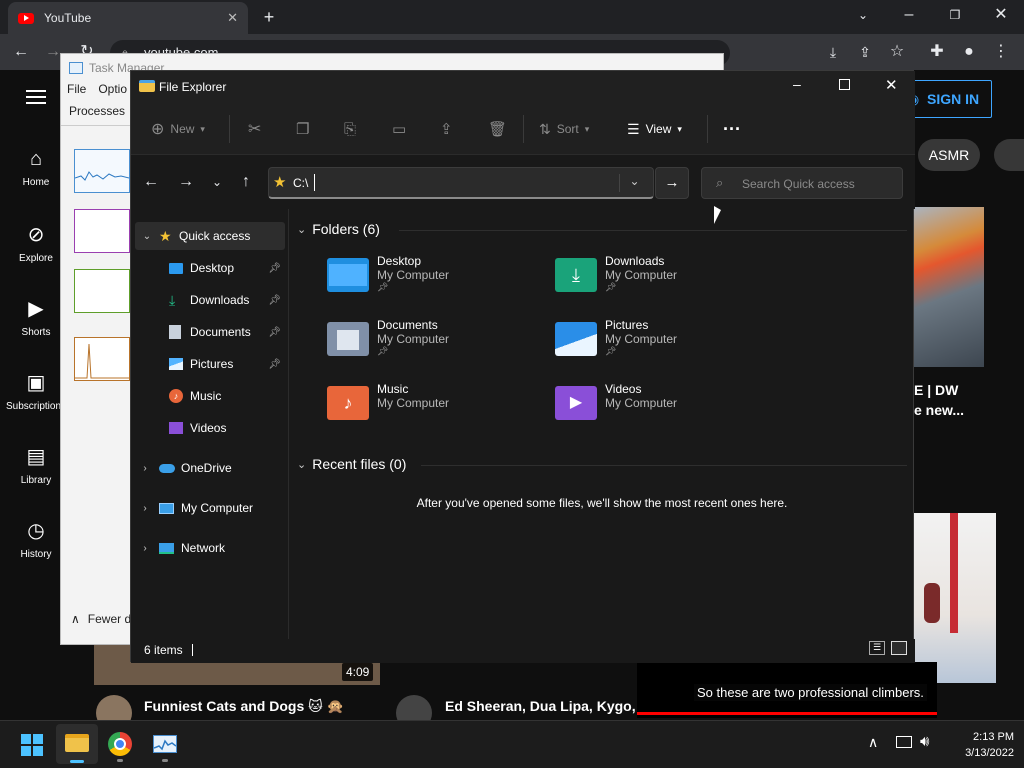  I want to click on start-windows-icon, so click(32, 745).